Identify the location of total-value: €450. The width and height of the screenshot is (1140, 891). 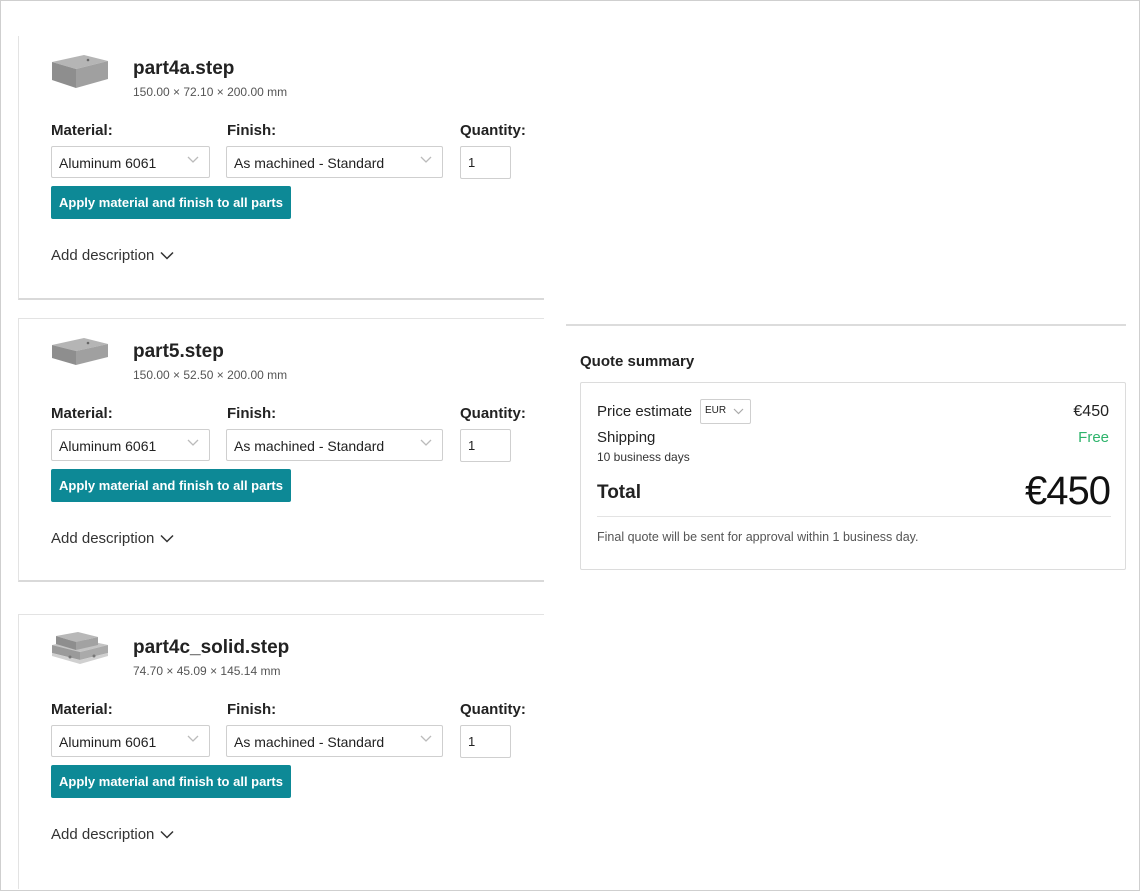
(1068, 491).